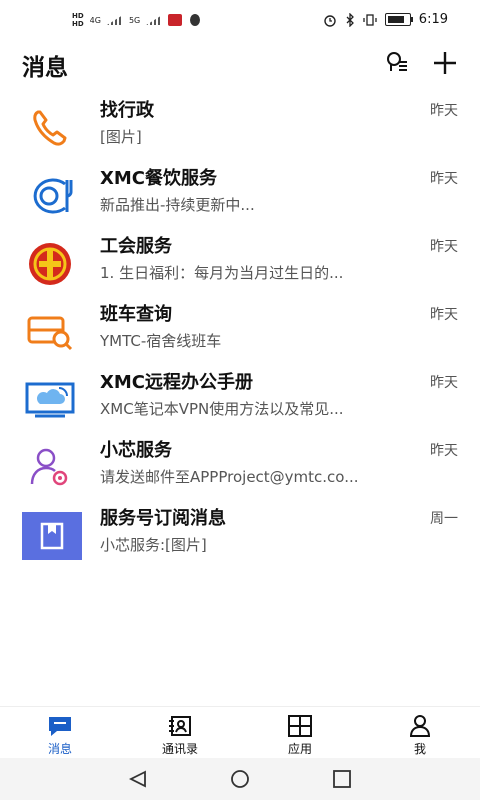  I want to click on bookmark-icon, so click(52, 536).